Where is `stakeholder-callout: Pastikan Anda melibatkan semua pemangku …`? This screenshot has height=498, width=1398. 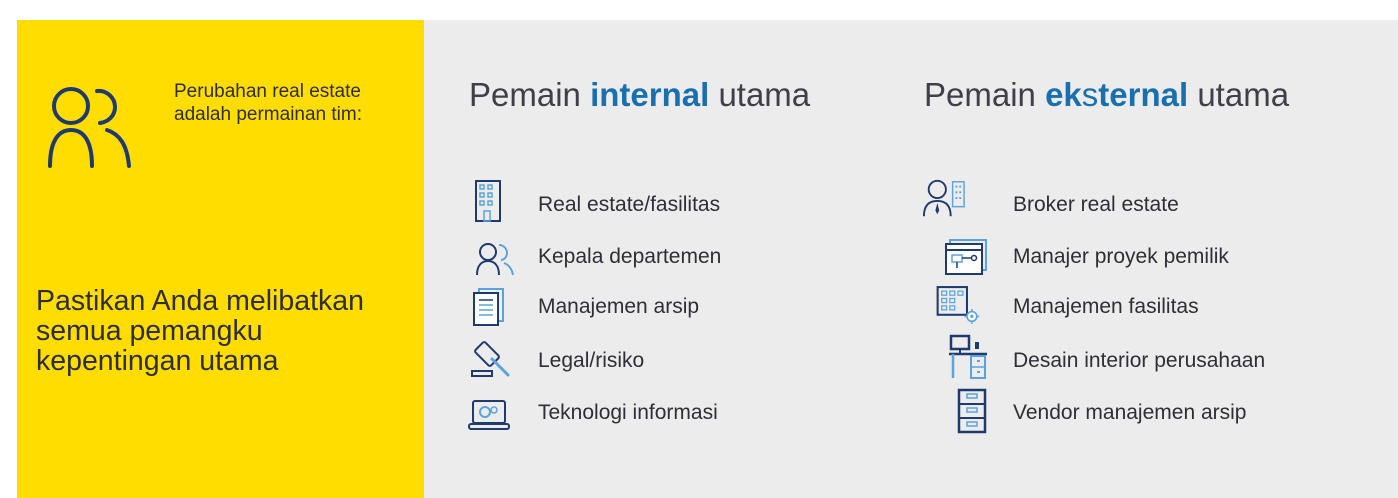
stakeholder-callout: Pastikan Anda melibatkan semua pemangku … is located at coordinates (200, 331).